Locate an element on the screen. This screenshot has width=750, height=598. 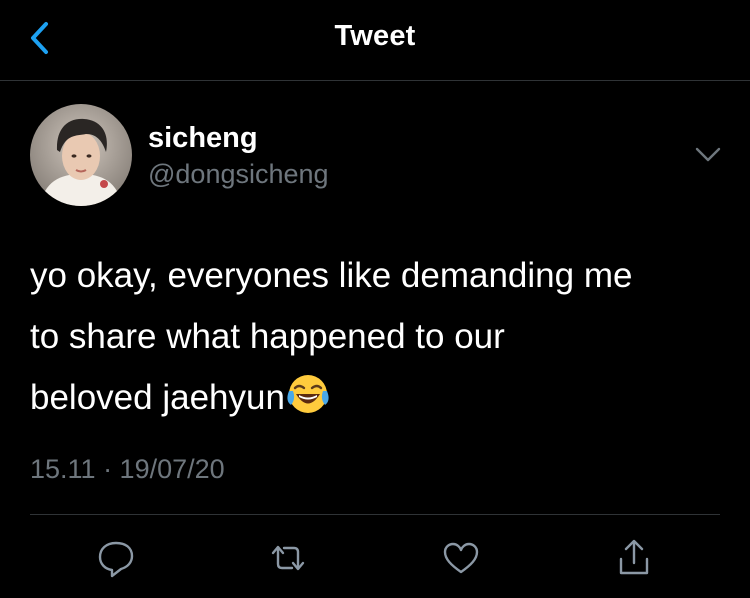
retweet-icon is located at coordinates (288, 558).